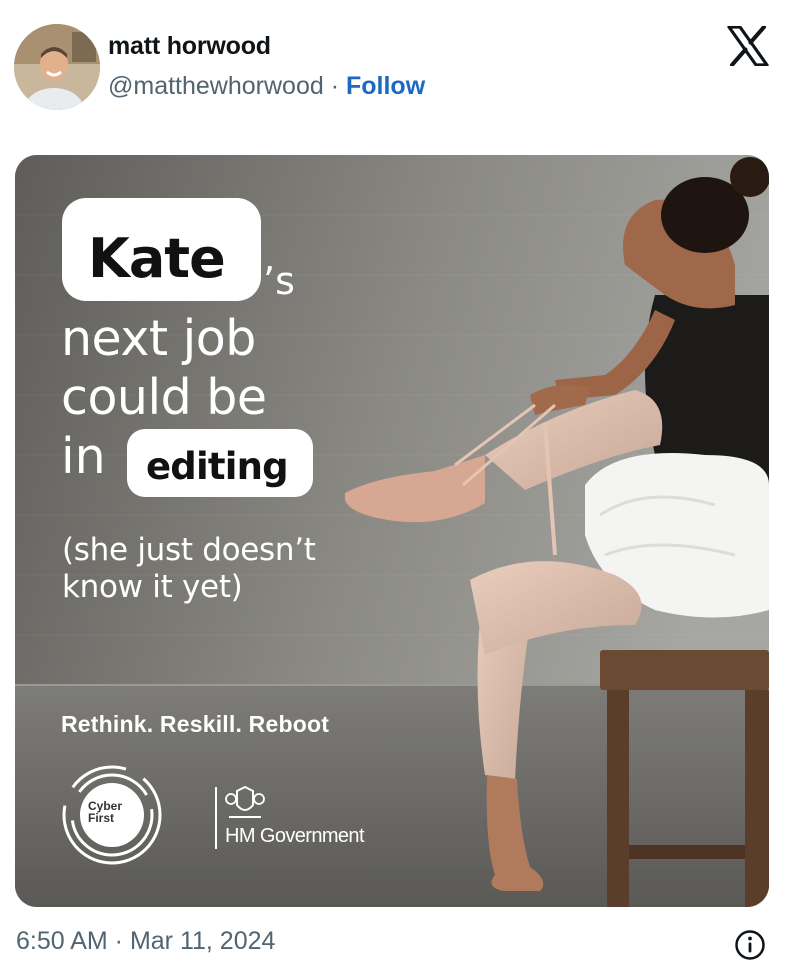 This screenshot has height=974, width=798. What do you see at coordinates (152, 587) in the screenshot?
I see `subline-2: know it yet)` at bounding box center [152, 587].